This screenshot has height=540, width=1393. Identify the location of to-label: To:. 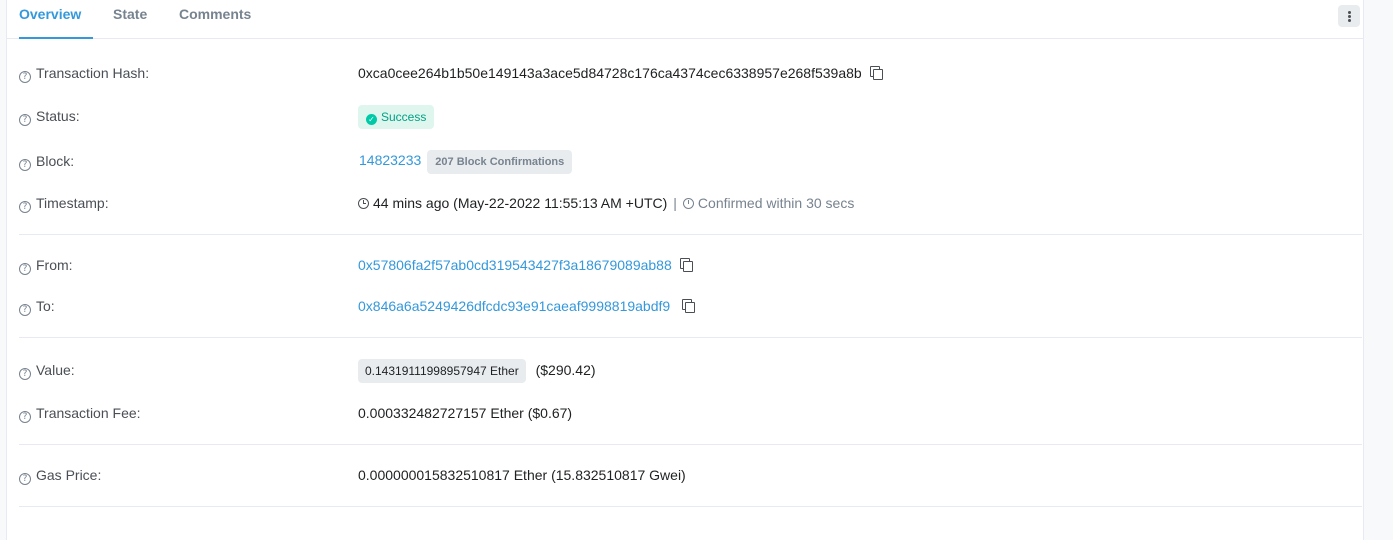
(45, 306).